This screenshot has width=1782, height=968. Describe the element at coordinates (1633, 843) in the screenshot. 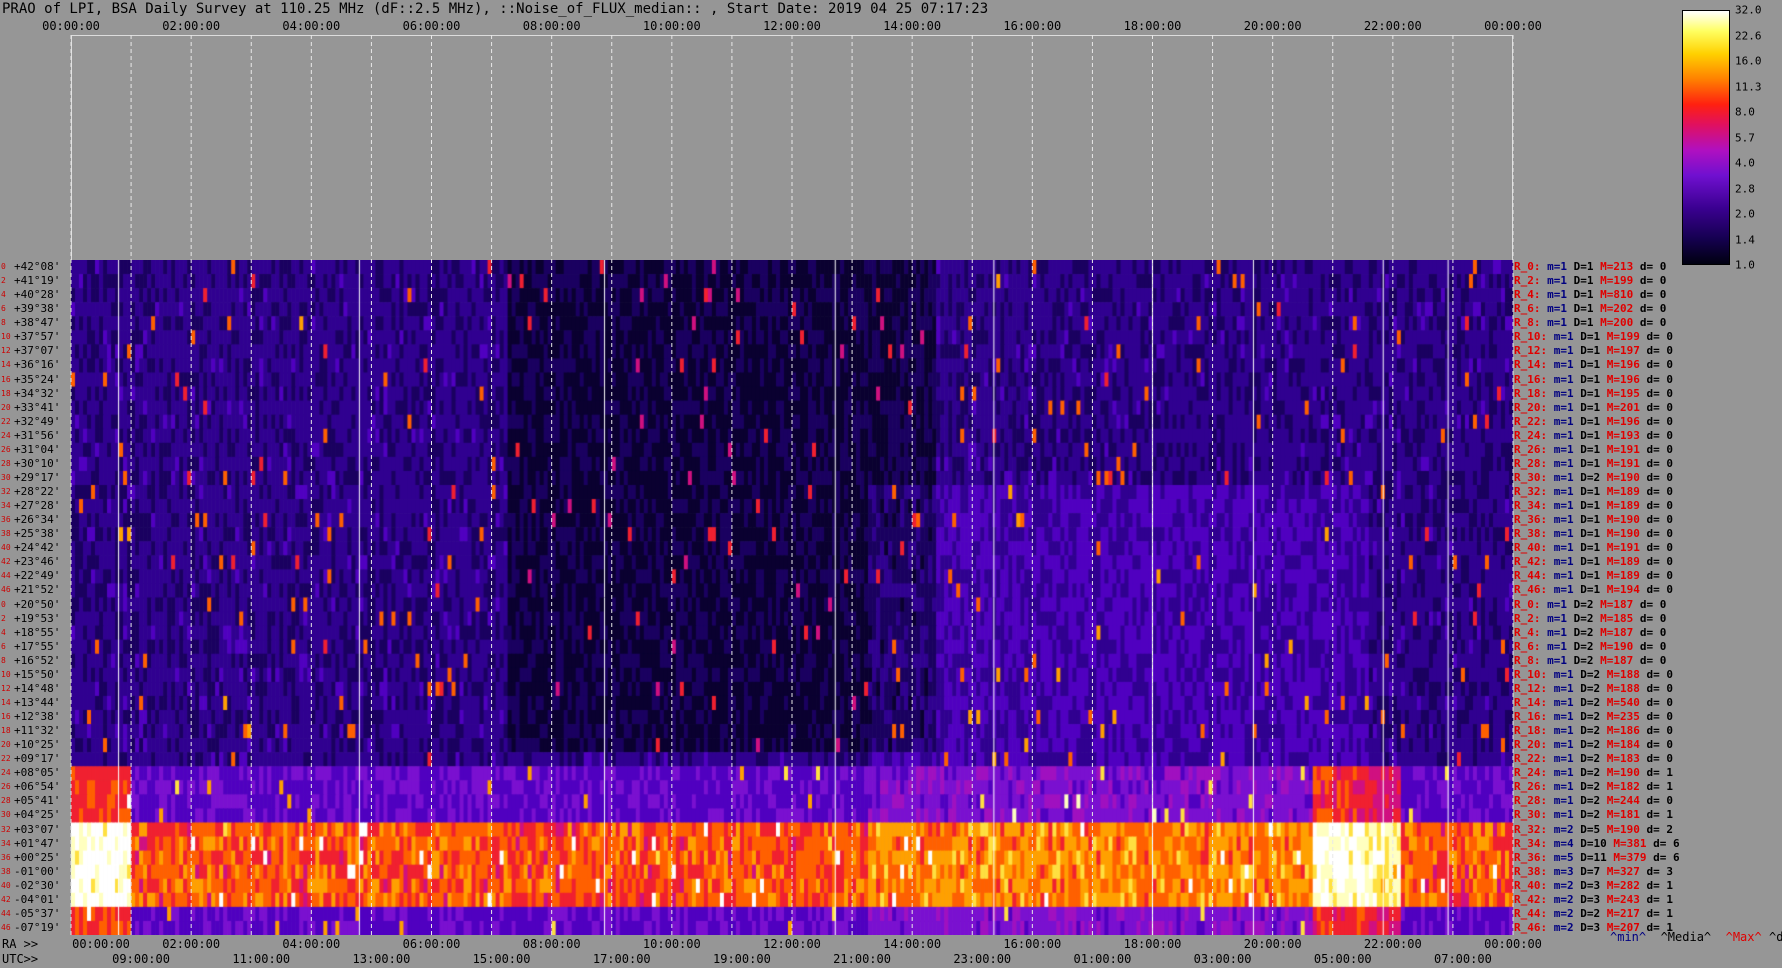

I see `row-stat-max: M=381` at that location.